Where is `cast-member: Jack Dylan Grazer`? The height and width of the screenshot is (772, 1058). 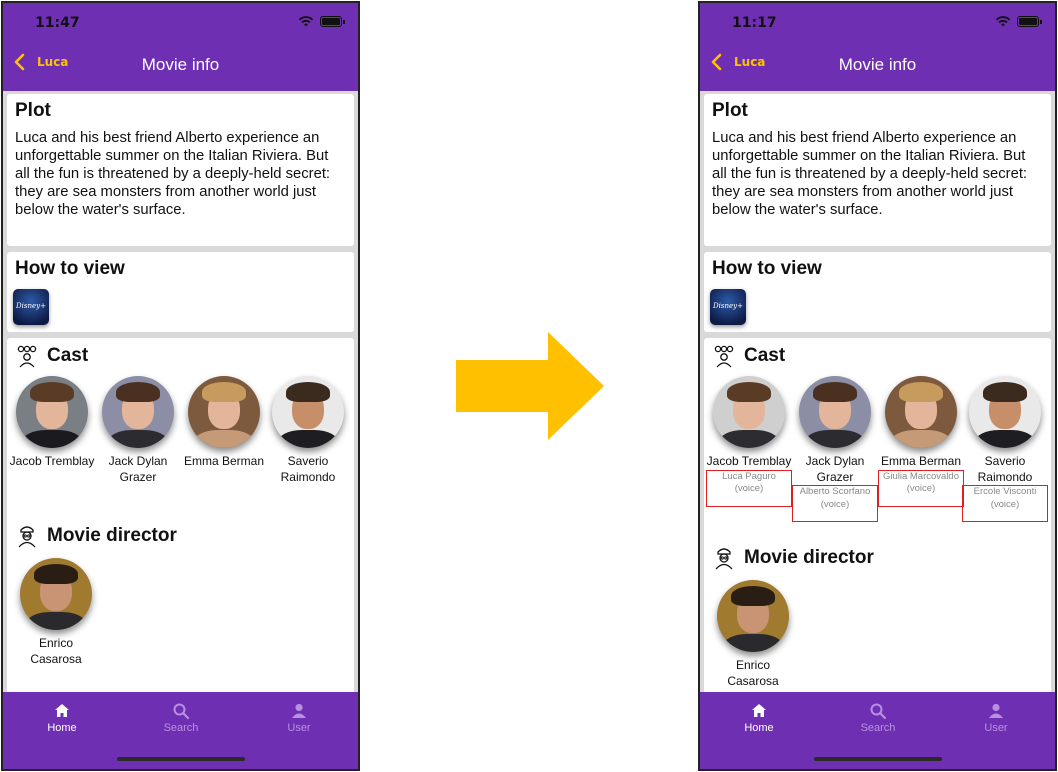 cast-member: Jack Dylan Grazer is located at coordinates (138, 430).